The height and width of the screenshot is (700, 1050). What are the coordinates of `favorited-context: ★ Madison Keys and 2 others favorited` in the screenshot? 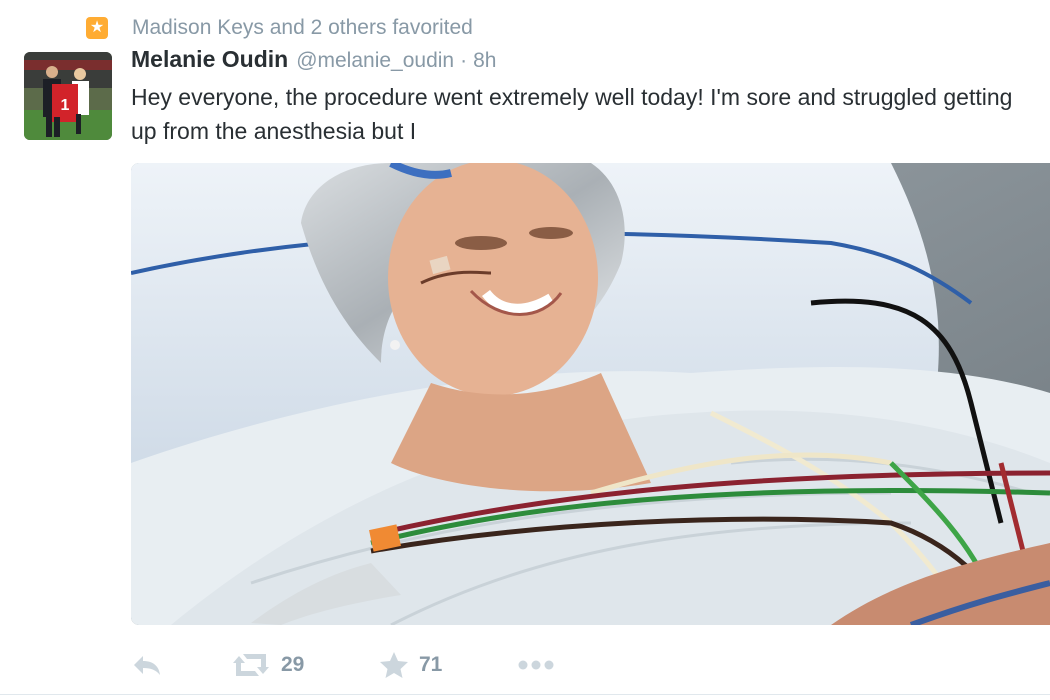 It's located at (279, 28).